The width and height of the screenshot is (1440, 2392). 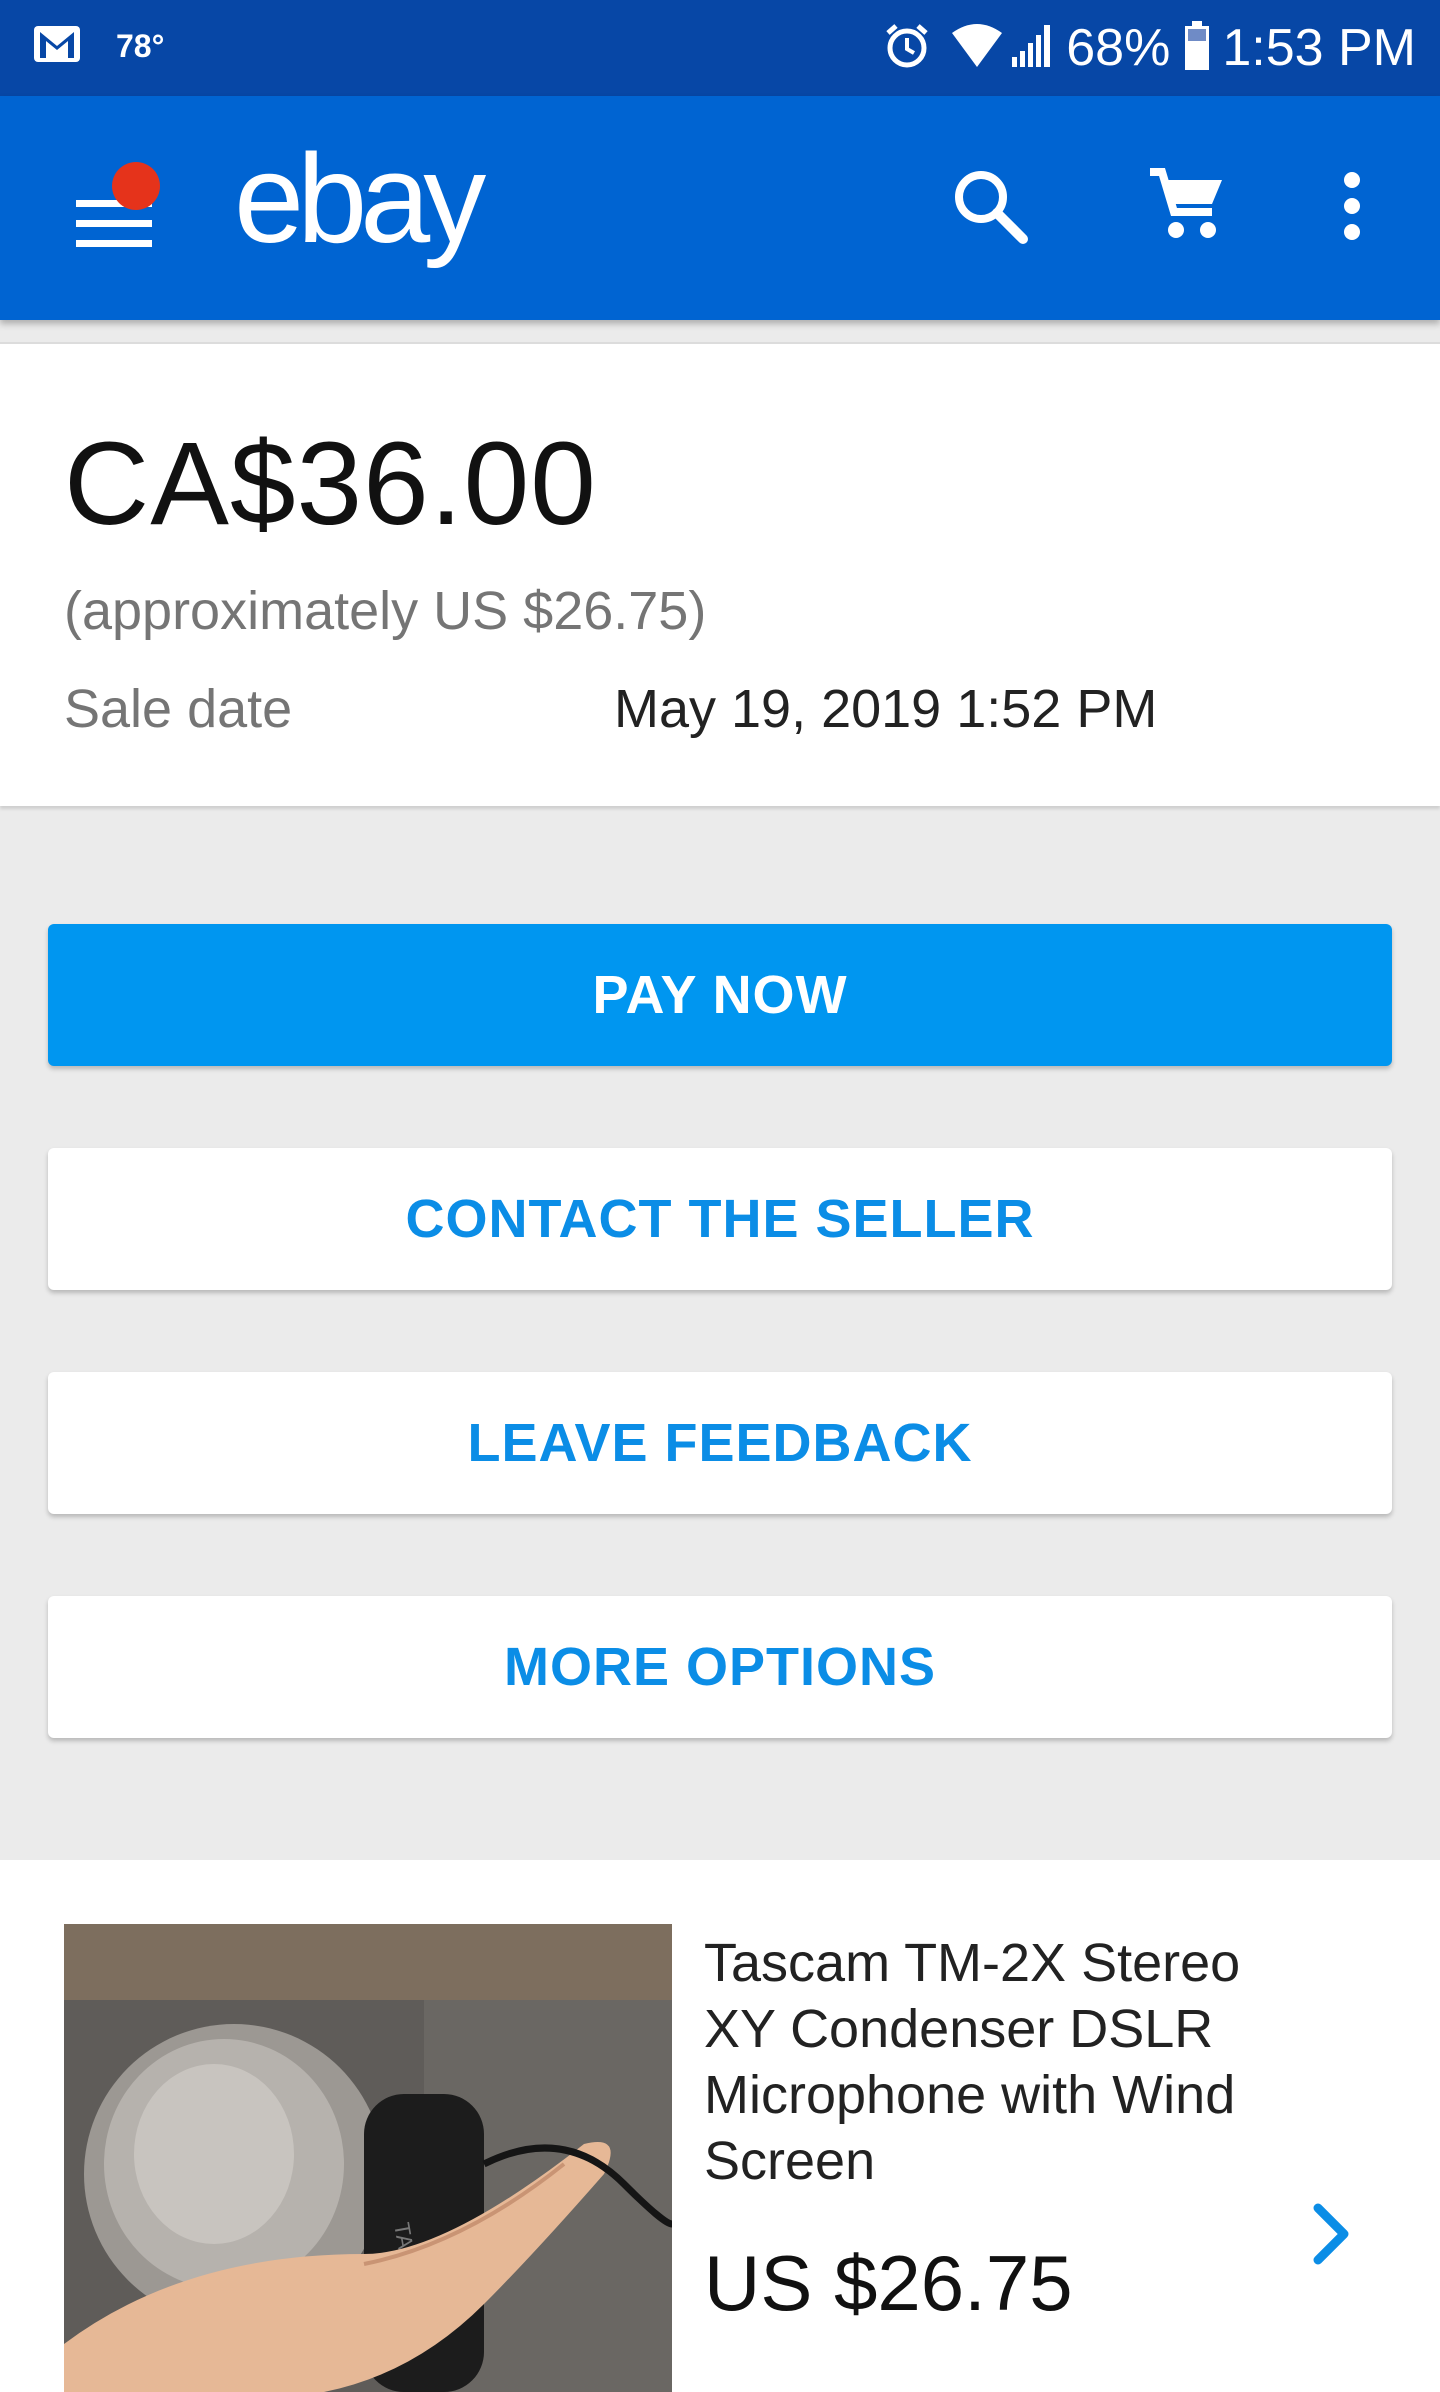 What do you see at coordinates (1332, 2234) in the screenshot?
I see `chevron-right-icon` at bounding box center [1332, 2234].